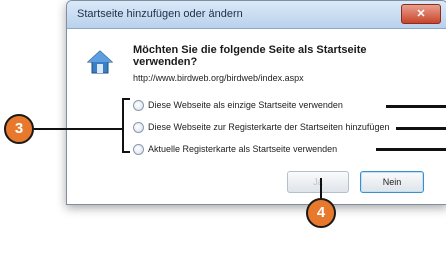 This screenshot has height=261, width=446. I want to click on close-button: ✕, so click(421, 14).